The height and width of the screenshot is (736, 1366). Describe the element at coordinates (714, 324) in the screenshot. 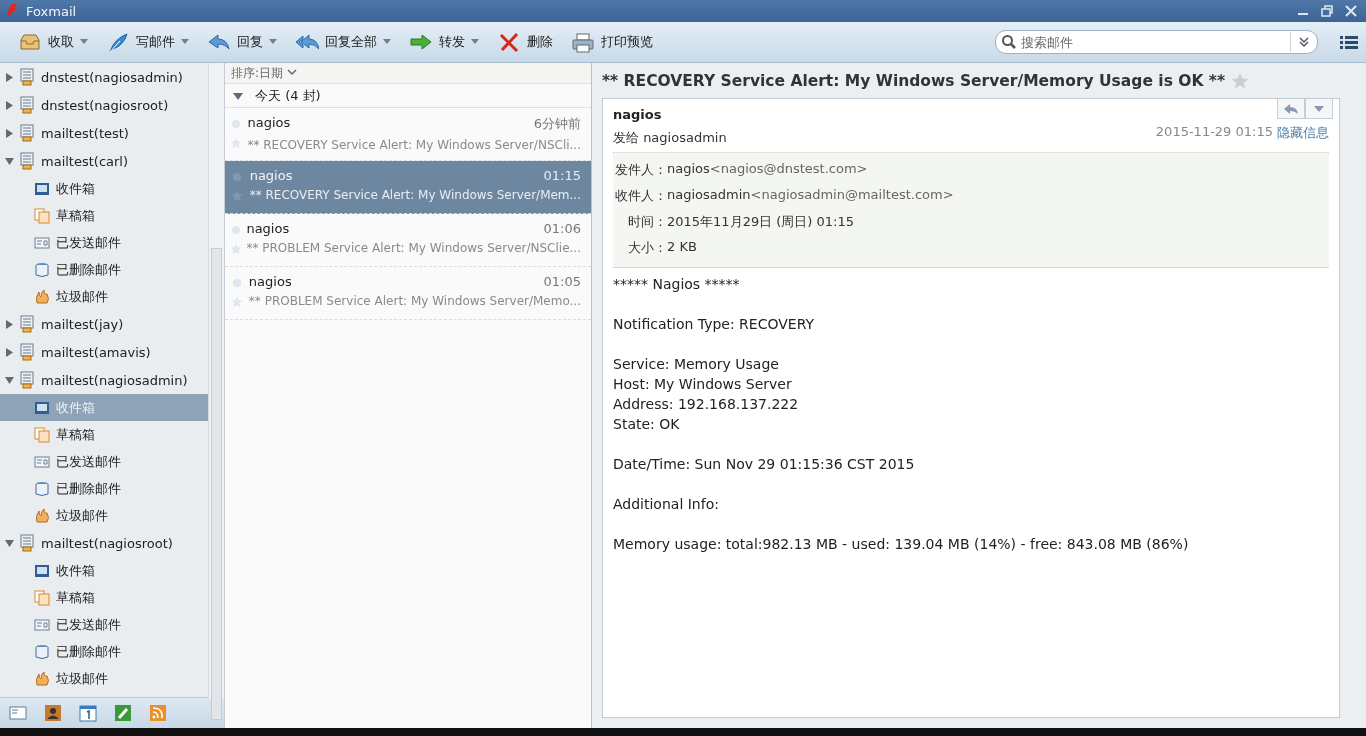

I see `body-text: Notification Type: RECOVERY` at that location.